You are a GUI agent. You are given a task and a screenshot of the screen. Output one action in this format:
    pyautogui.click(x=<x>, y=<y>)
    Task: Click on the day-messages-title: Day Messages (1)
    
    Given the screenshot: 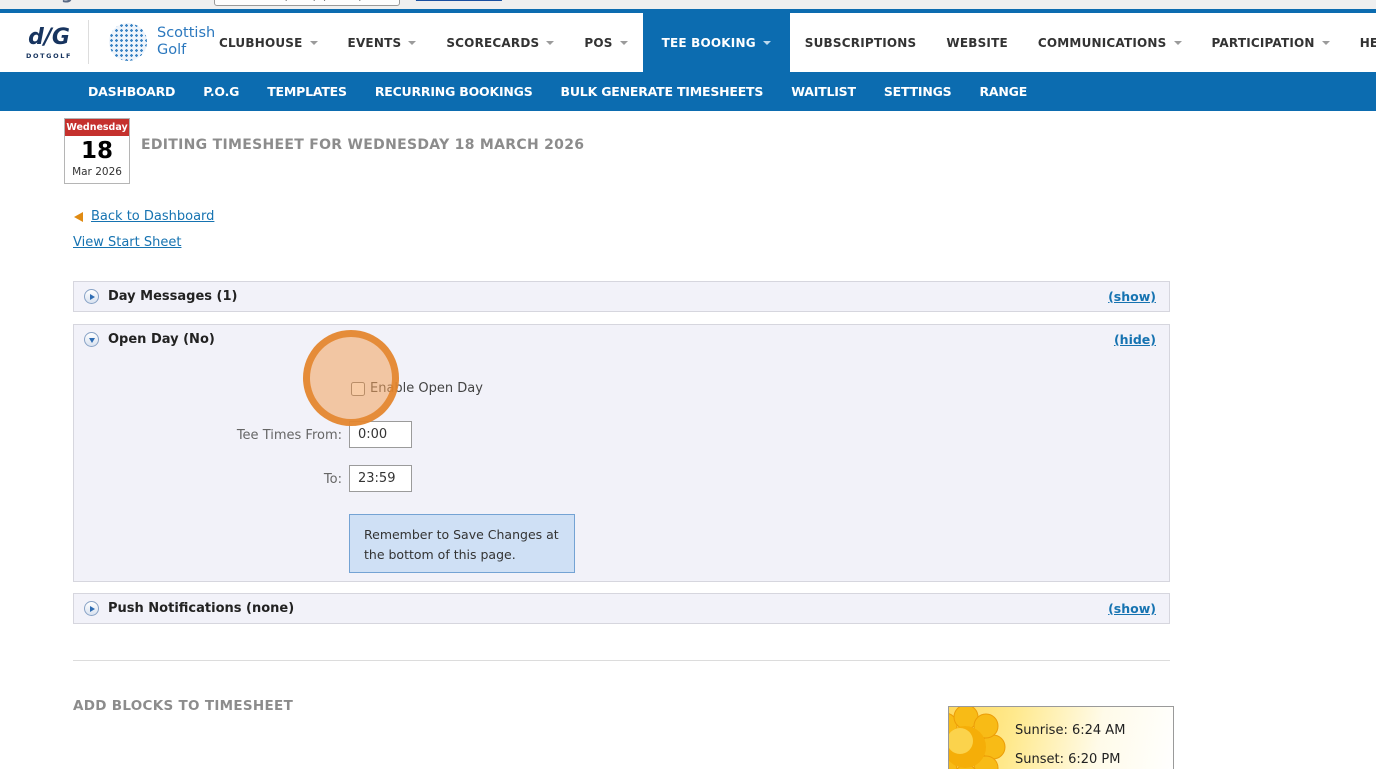 What is the action you would take?
    pyautogui.click(x=173, y=296)
    